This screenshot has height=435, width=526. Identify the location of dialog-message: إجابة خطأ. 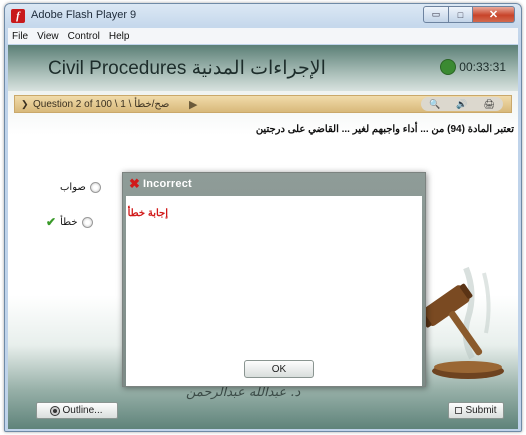
(147, 213).